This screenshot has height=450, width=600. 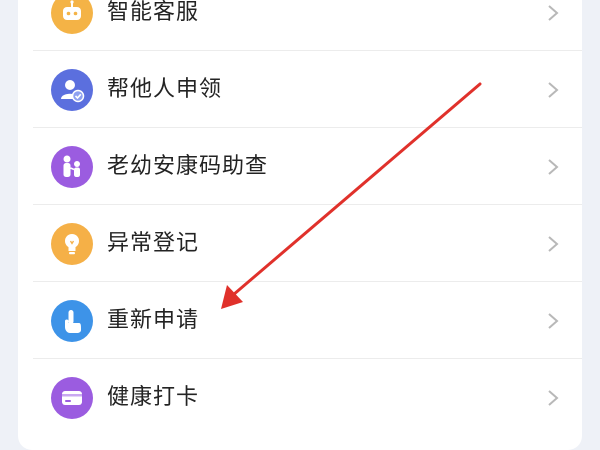 What do you see at coordinates (72, 397) in the screenshot?
I see `wallet-card-icon` at bounding box center [72, 397].